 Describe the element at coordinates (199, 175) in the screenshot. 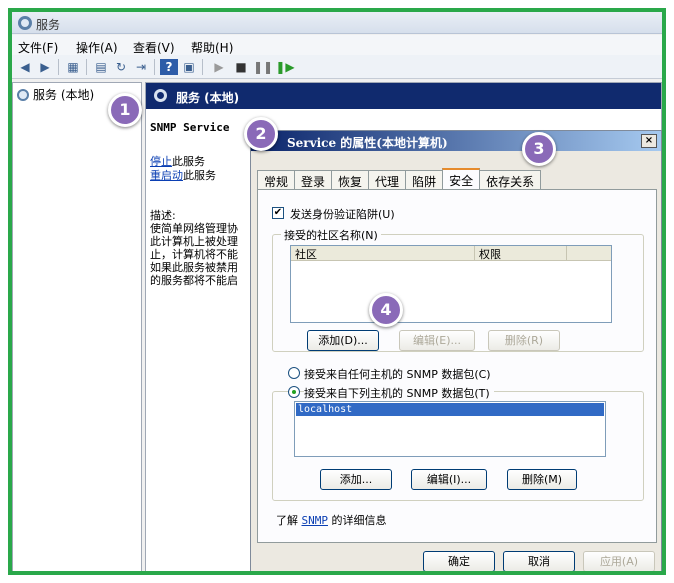

I see `restart-service-suffix: 此服务` at that location.